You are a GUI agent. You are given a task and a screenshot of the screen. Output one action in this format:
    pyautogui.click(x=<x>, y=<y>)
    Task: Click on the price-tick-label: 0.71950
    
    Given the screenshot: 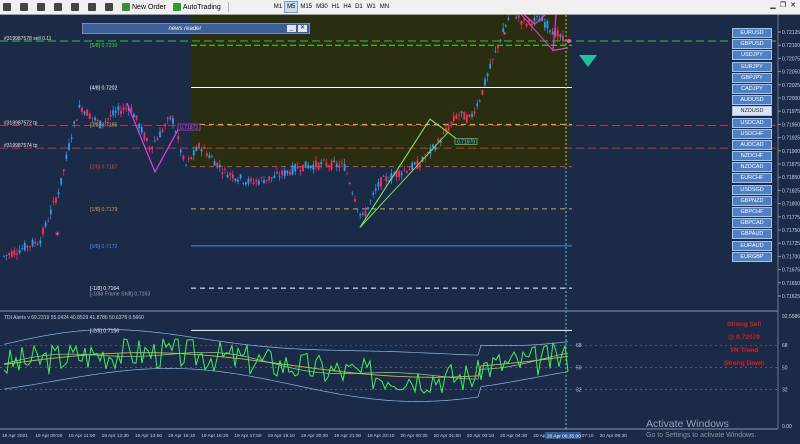 What is the action you would take?
    pyautogui.click(x=791, y=125)
    